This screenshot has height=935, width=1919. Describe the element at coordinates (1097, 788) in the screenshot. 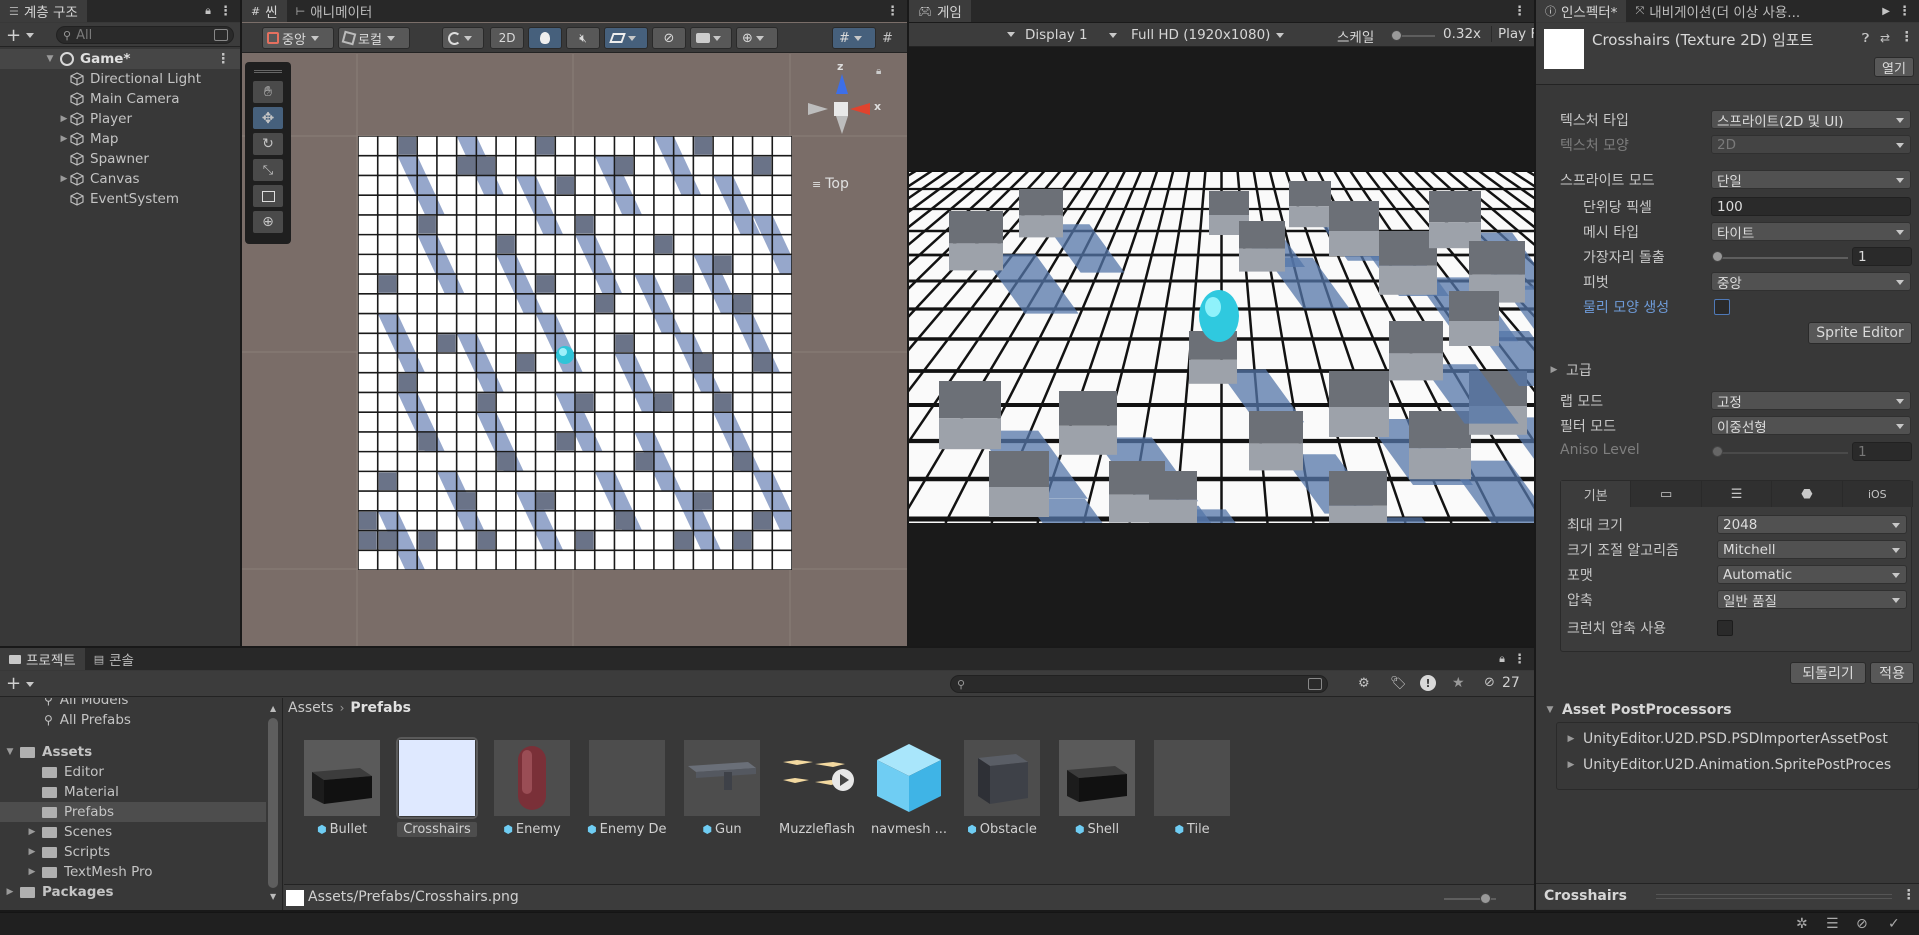

I see `asset-item: ⬢ Shell` at that location.